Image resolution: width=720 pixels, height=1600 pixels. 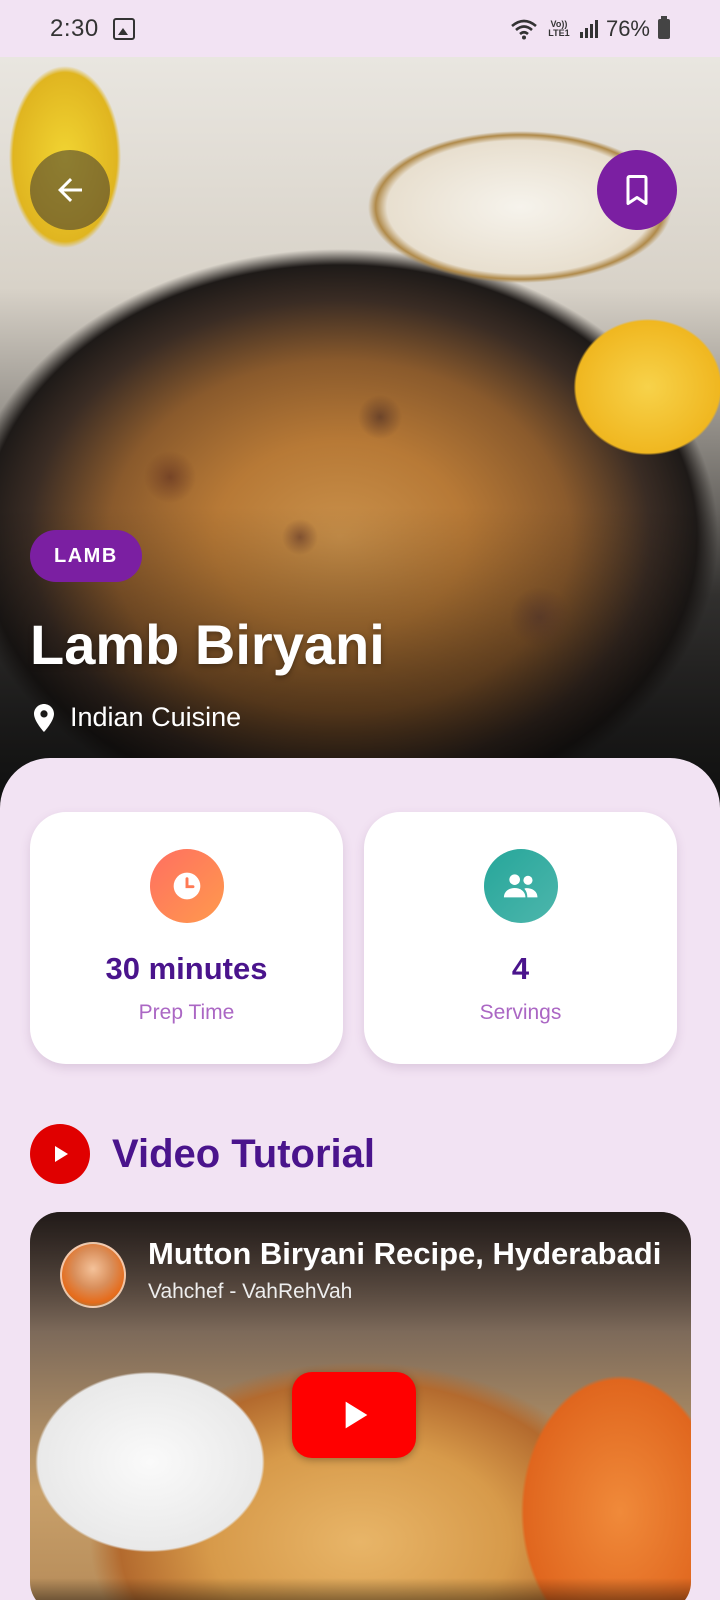 I want to click on wifi-icon, so click(x=524, y=29).